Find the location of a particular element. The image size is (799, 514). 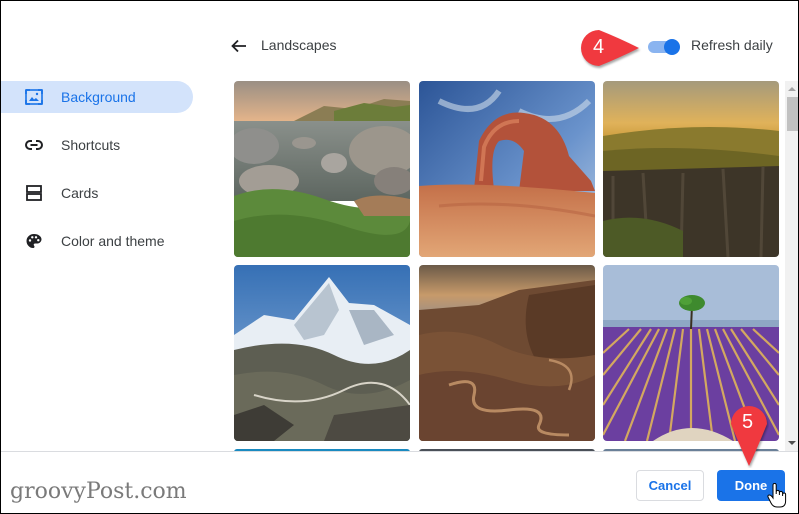

sidebar-item-cards: Cards is located at coordinates (97, 193).